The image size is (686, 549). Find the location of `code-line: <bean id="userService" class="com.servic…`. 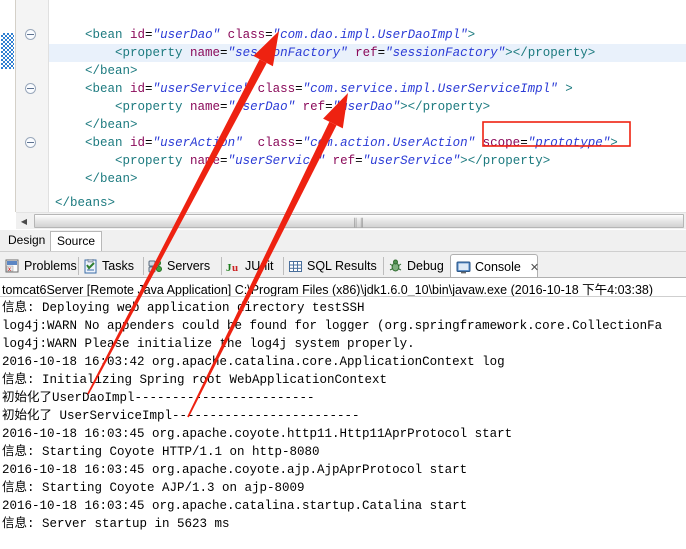

code-line: <bean id="userService" class="com.servic… is located at coordinates (367, 89).